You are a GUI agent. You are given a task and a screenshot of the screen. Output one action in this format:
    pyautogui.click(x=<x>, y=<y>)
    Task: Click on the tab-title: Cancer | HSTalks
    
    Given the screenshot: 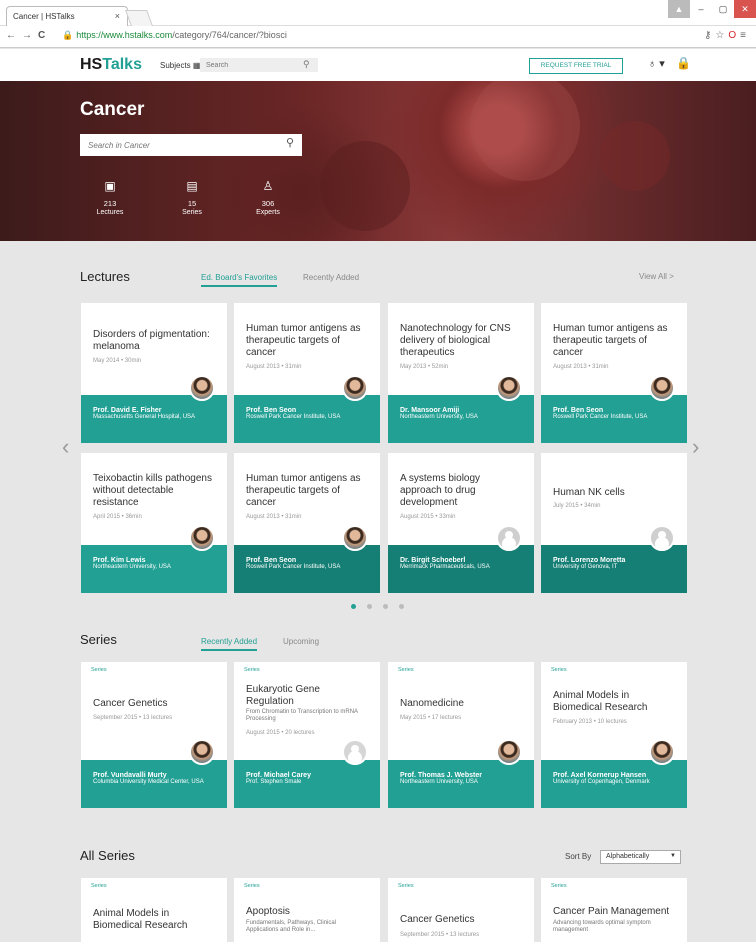 What is the action you would take?
    pyautogui.click(x=44, y=16)
    